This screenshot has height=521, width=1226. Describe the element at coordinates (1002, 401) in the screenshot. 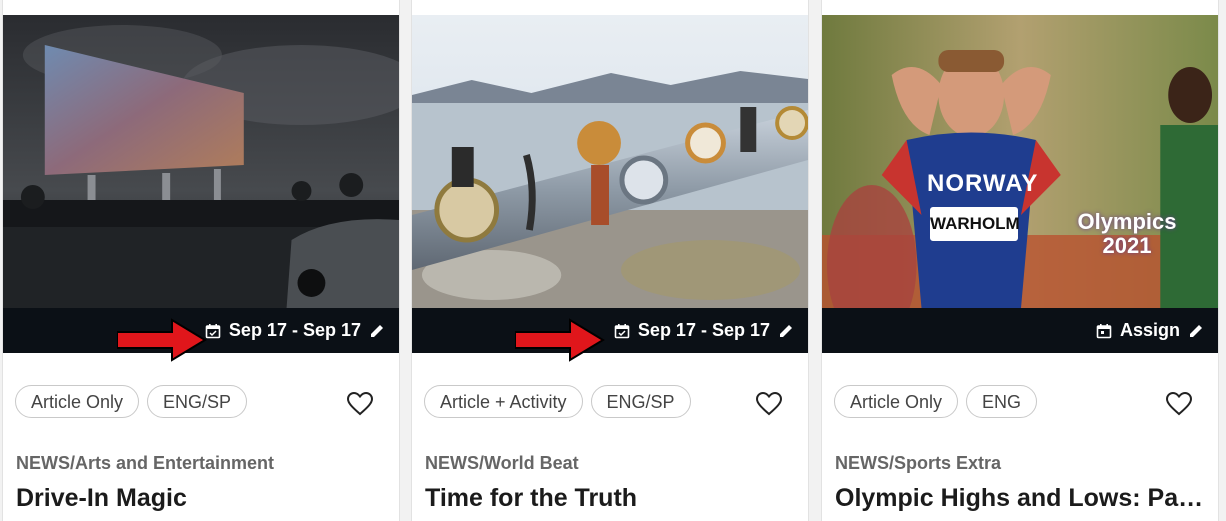

I see `tag-chip: ENG` at that location.